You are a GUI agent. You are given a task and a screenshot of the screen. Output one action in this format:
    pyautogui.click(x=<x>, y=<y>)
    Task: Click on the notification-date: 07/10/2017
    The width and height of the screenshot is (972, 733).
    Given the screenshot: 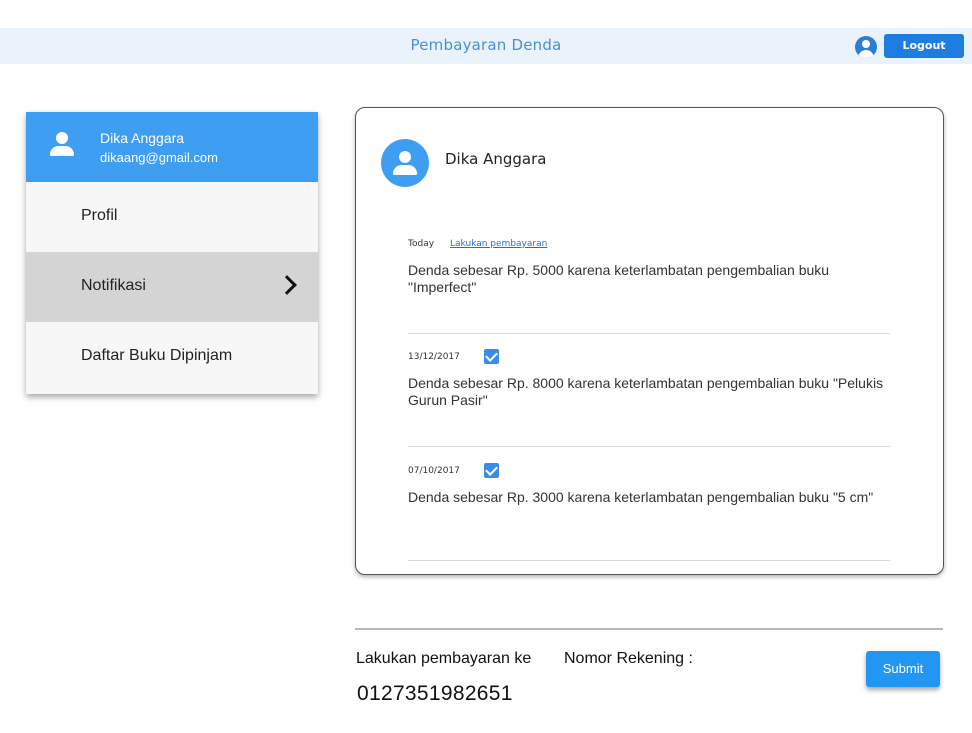 What is the action you would take?
    pyautogui.click(x=434, y=471)
    